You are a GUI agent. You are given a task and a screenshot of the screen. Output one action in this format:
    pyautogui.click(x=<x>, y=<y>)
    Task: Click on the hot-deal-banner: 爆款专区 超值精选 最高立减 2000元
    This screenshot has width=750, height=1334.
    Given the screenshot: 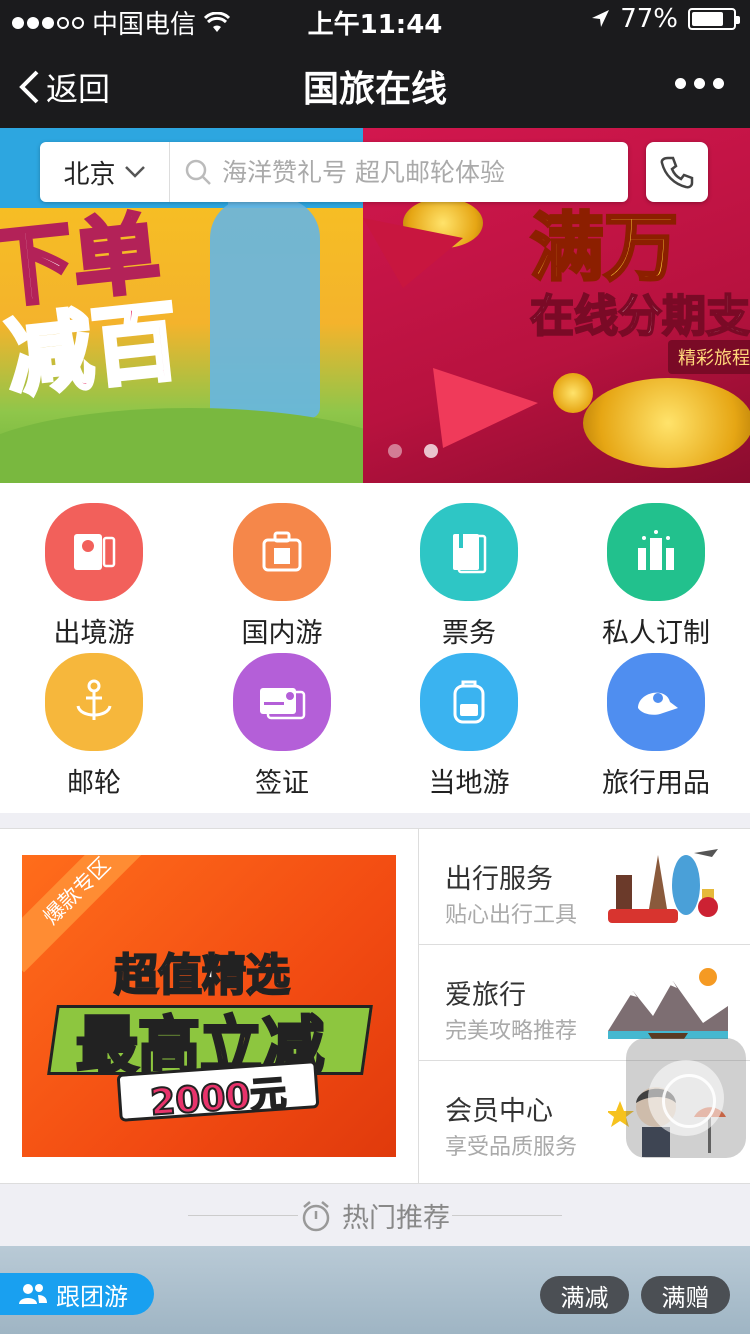 What is the action you would take?
    pyautogui.click(x=209, y=1006)
    